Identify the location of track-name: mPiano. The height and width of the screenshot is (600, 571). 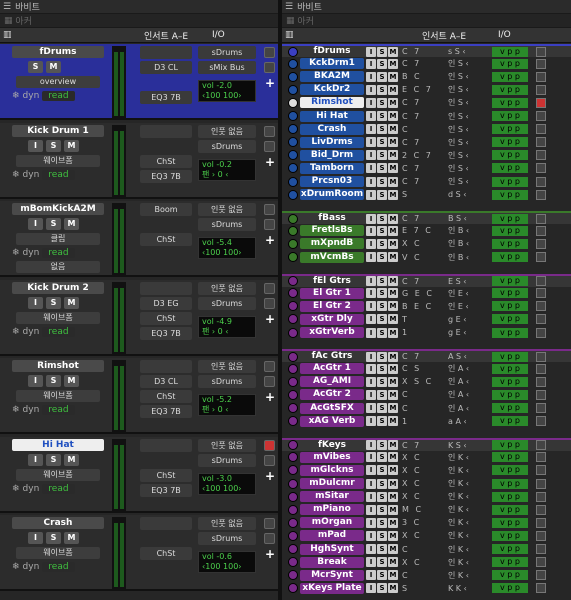
(332, 510).